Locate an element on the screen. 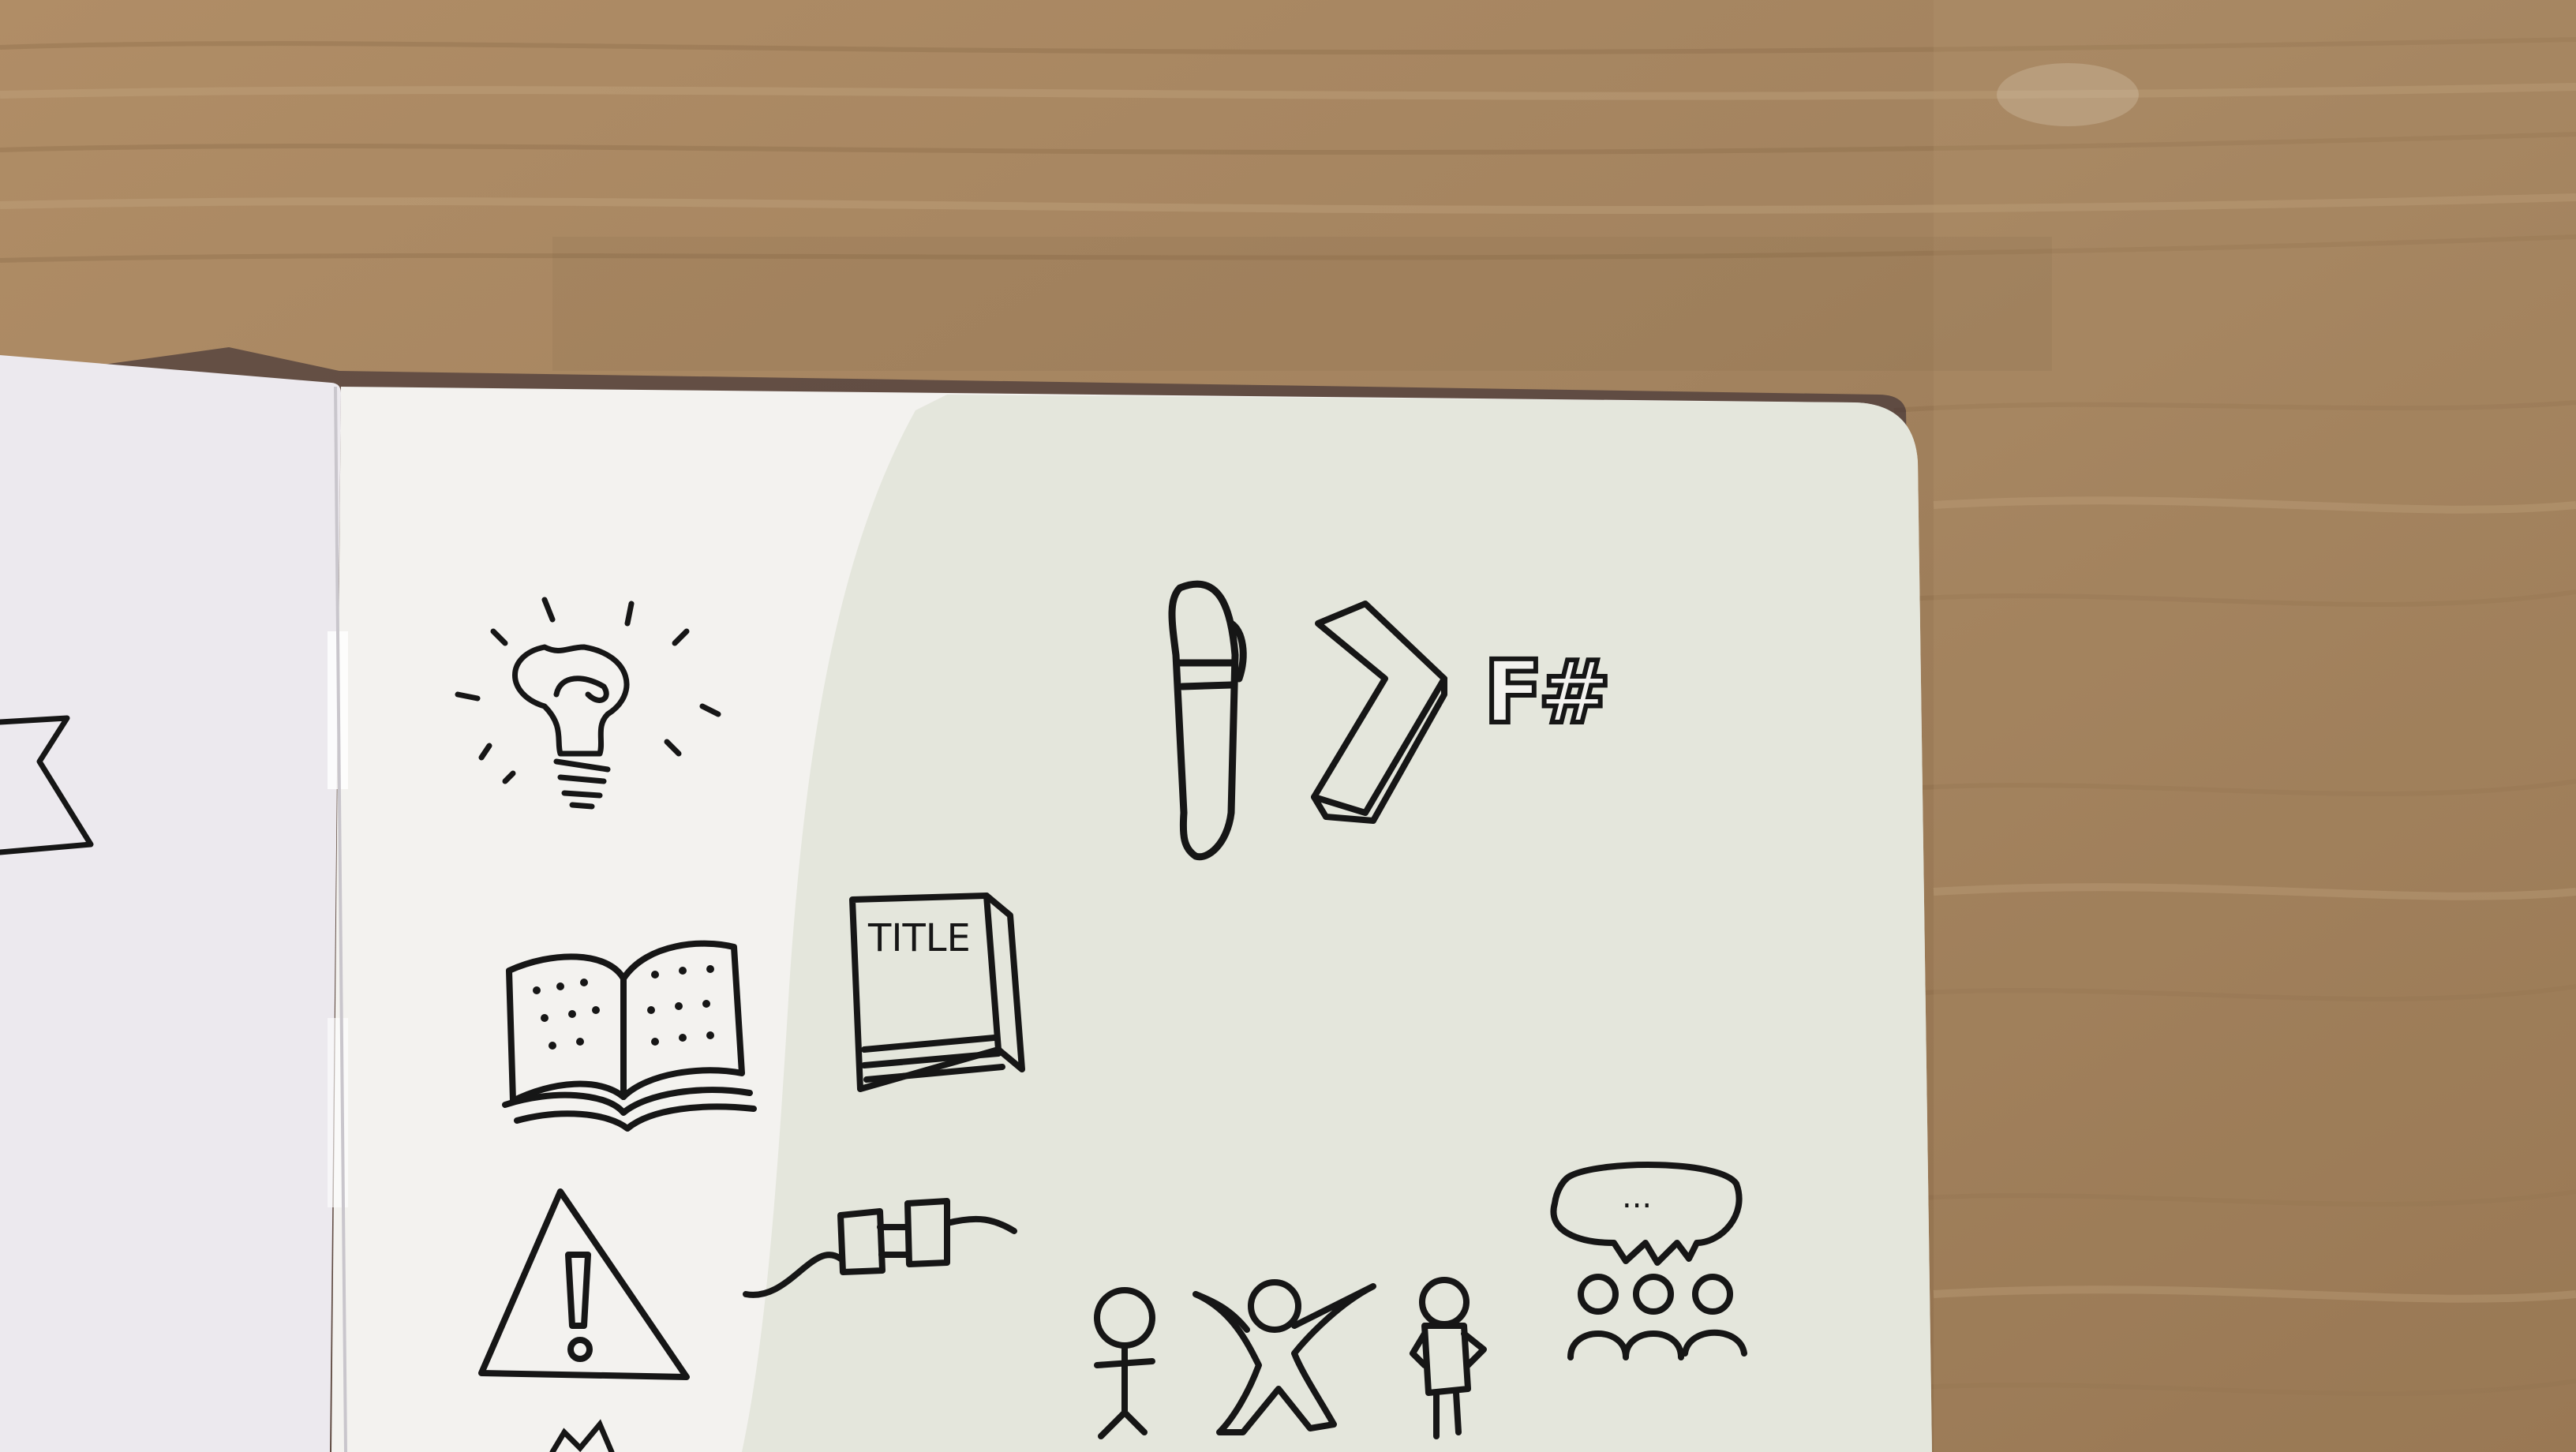  book-title-text: TITLE is located at coordinates (919, 938).